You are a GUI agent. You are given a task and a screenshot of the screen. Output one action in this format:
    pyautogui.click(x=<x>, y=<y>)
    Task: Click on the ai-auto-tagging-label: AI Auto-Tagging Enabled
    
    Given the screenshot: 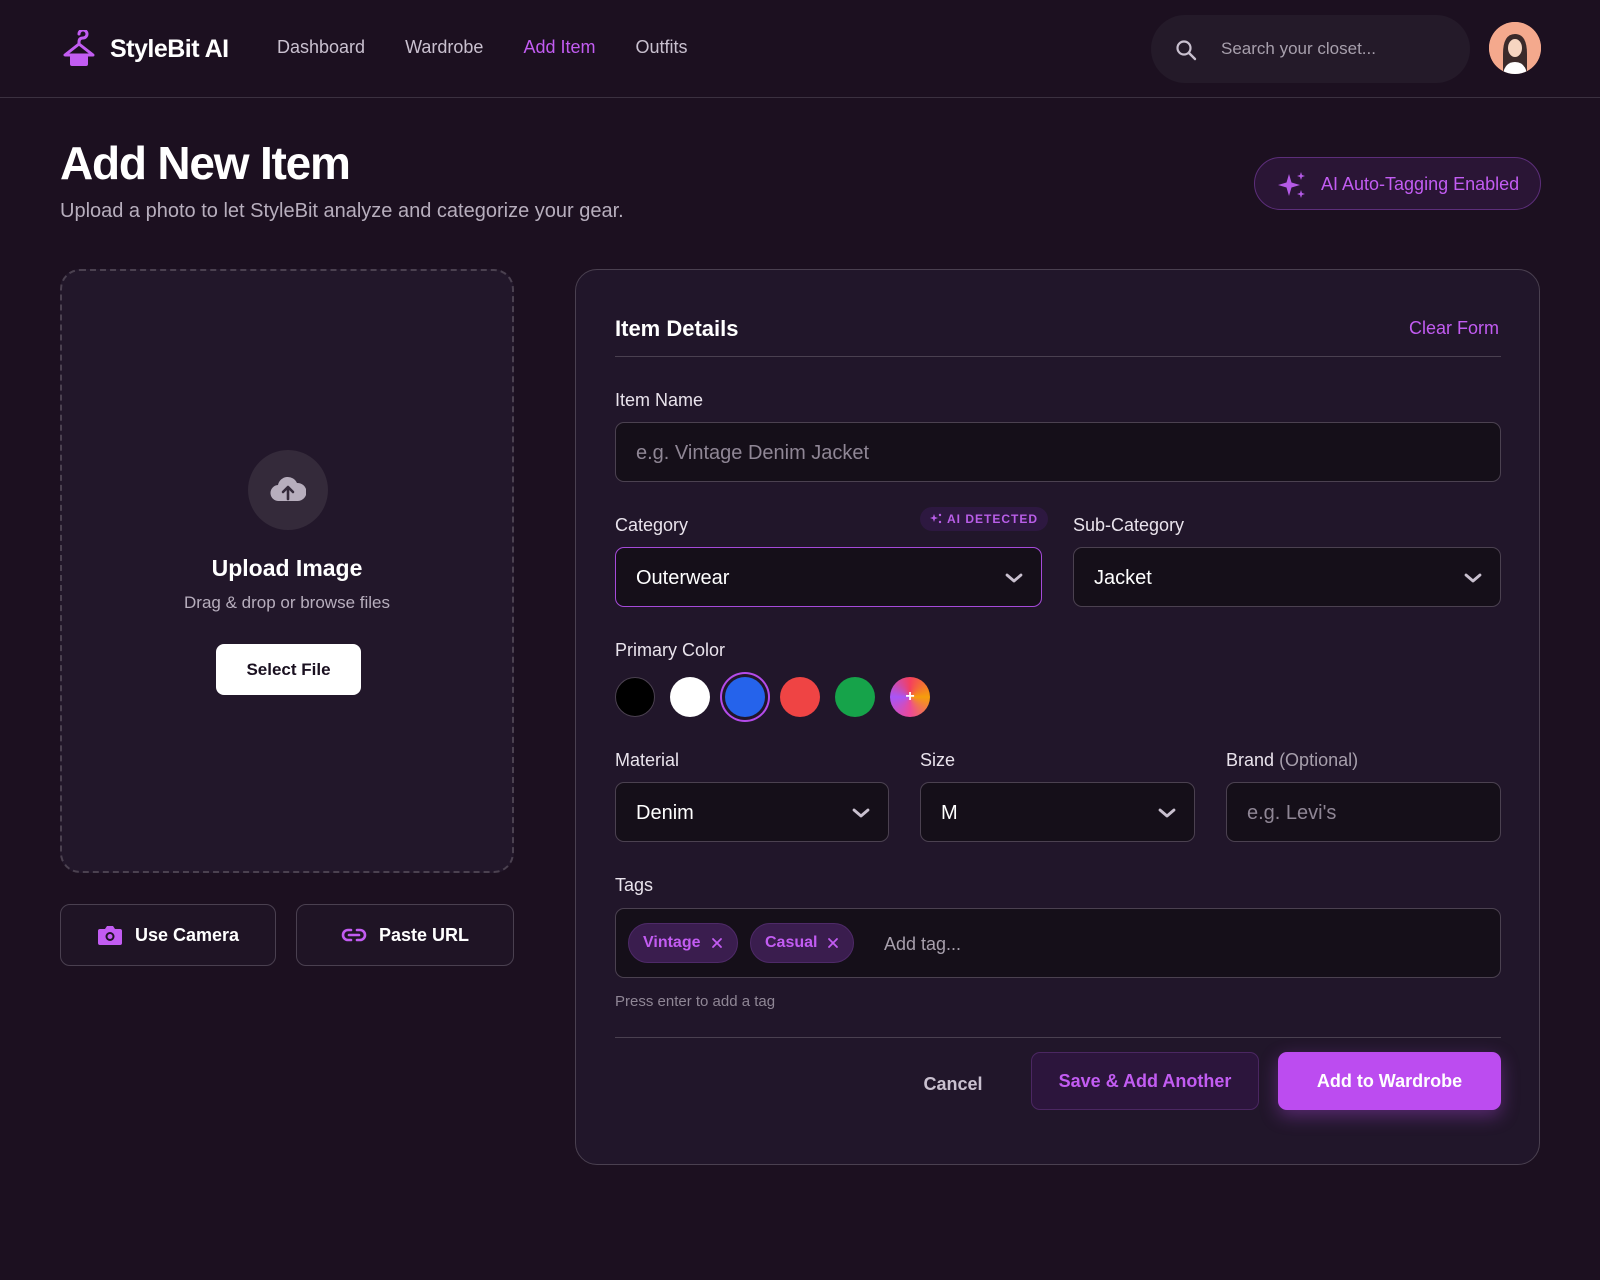 What is the action you would take?
    pyautogui.click(x=1420, y=184)
    